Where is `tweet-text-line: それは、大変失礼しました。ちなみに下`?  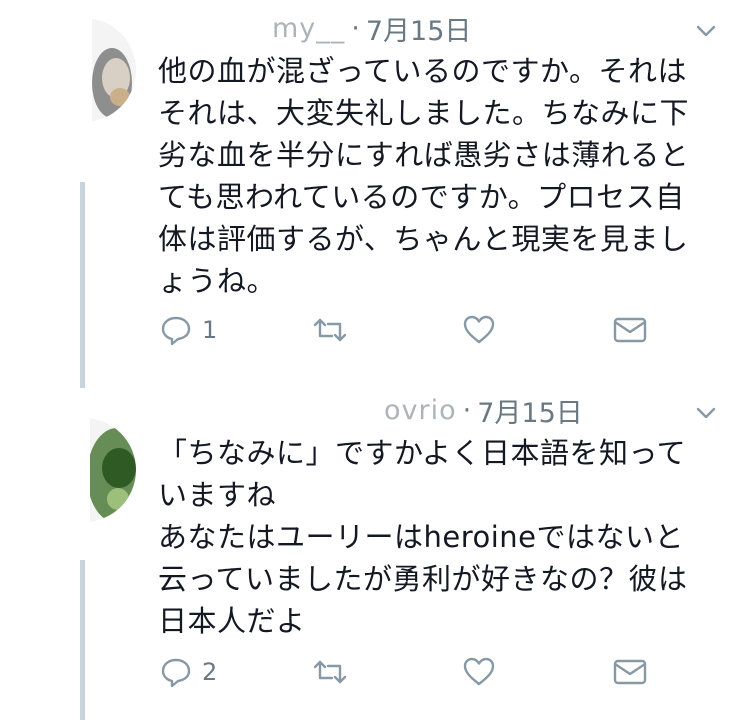
tweet-text-line: それは、大変失礼しました。ちなみに下 is located at coordinates (424, 113).